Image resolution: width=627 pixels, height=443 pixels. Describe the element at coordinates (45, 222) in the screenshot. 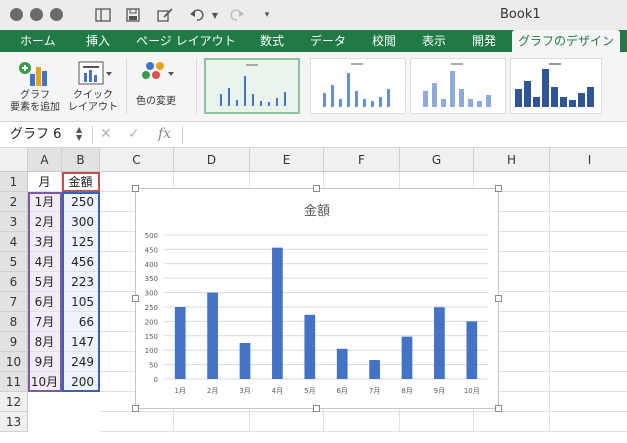

I see `month-cell: 2月` at that location.